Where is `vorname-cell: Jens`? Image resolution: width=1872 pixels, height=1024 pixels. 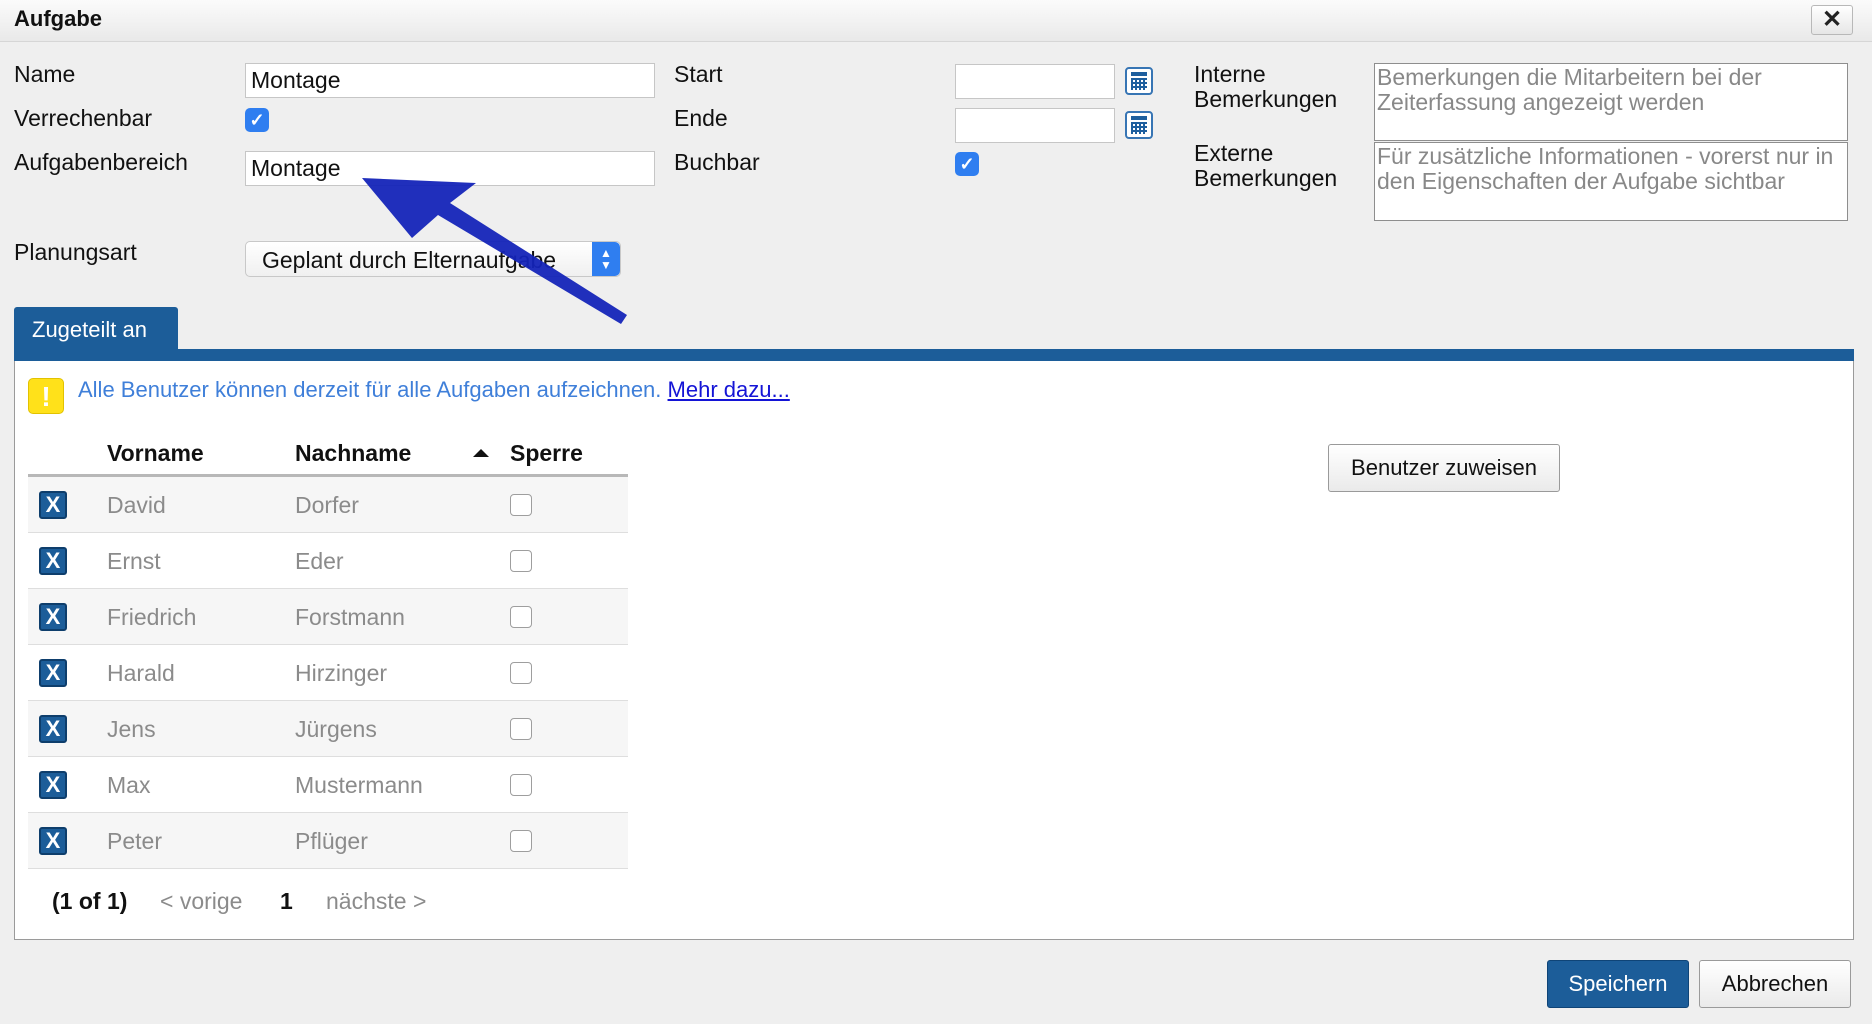
vorname-cell: Jens is located at coordinates (131, 729).